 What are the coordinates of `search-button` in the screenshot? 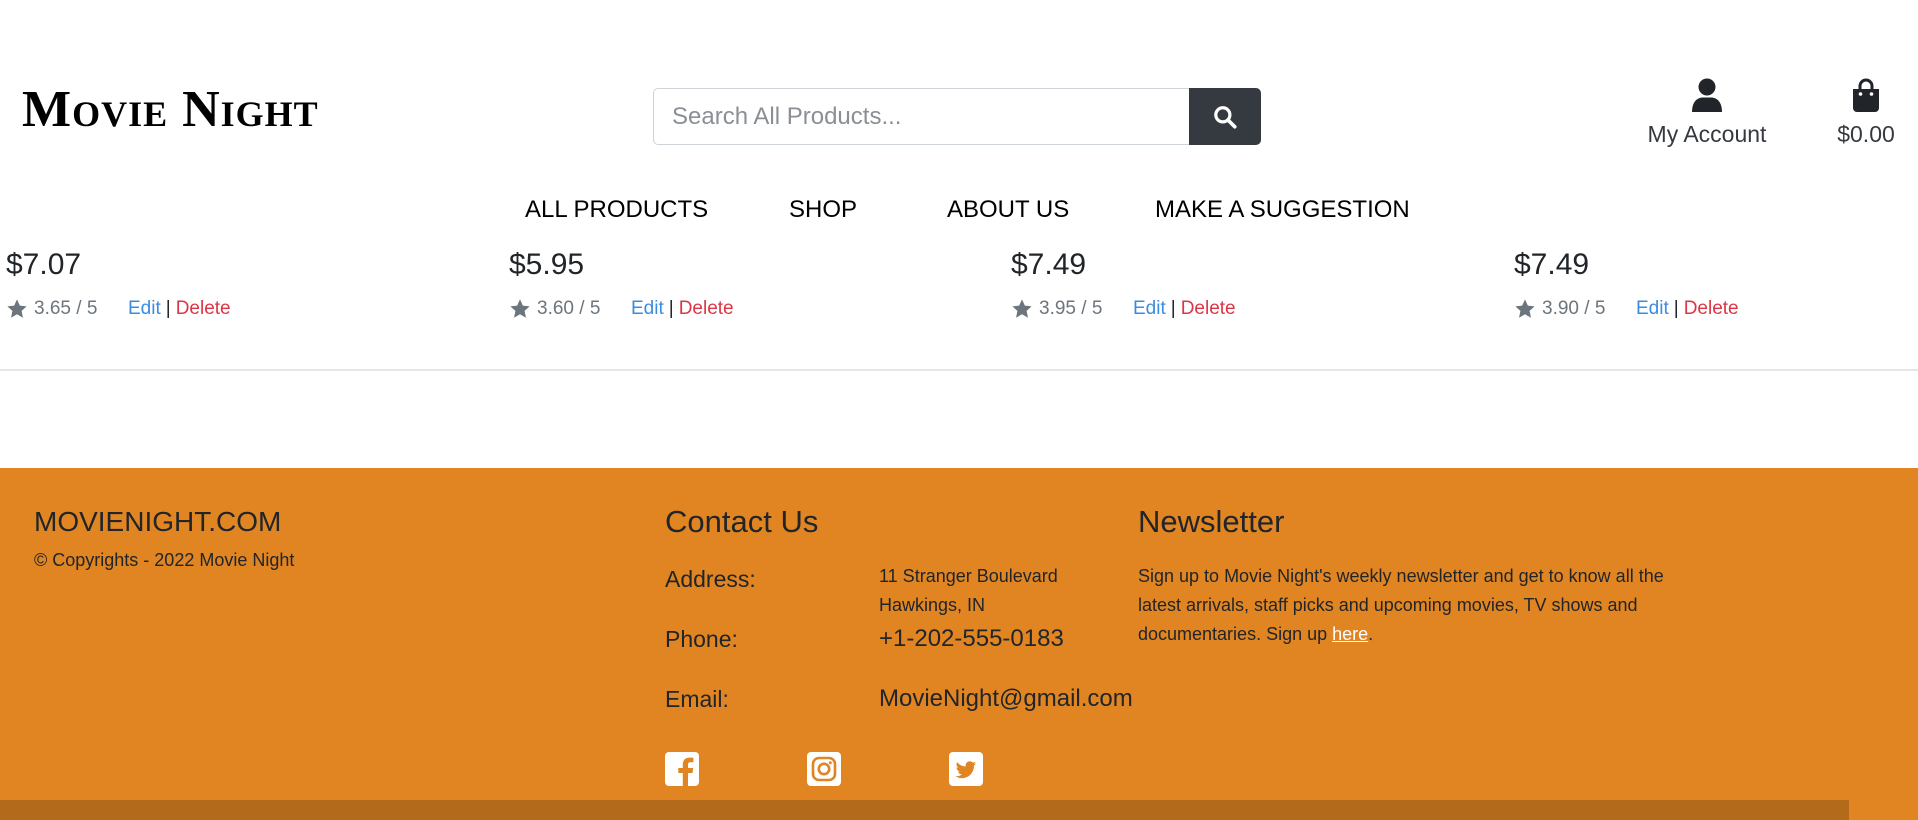 It's located at (1225, 116).